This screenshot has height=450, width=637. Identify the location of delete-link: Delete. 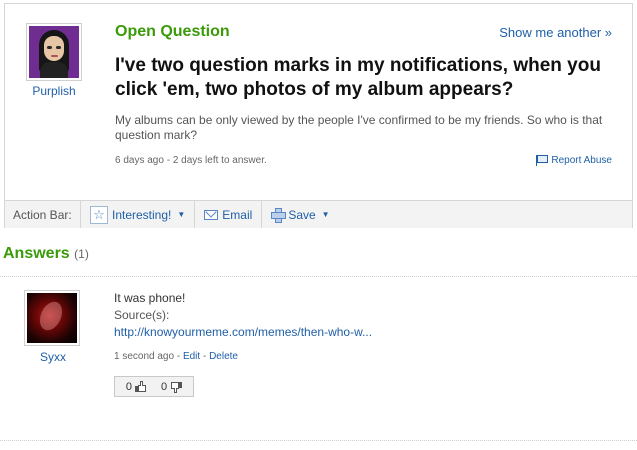
(223, 356).